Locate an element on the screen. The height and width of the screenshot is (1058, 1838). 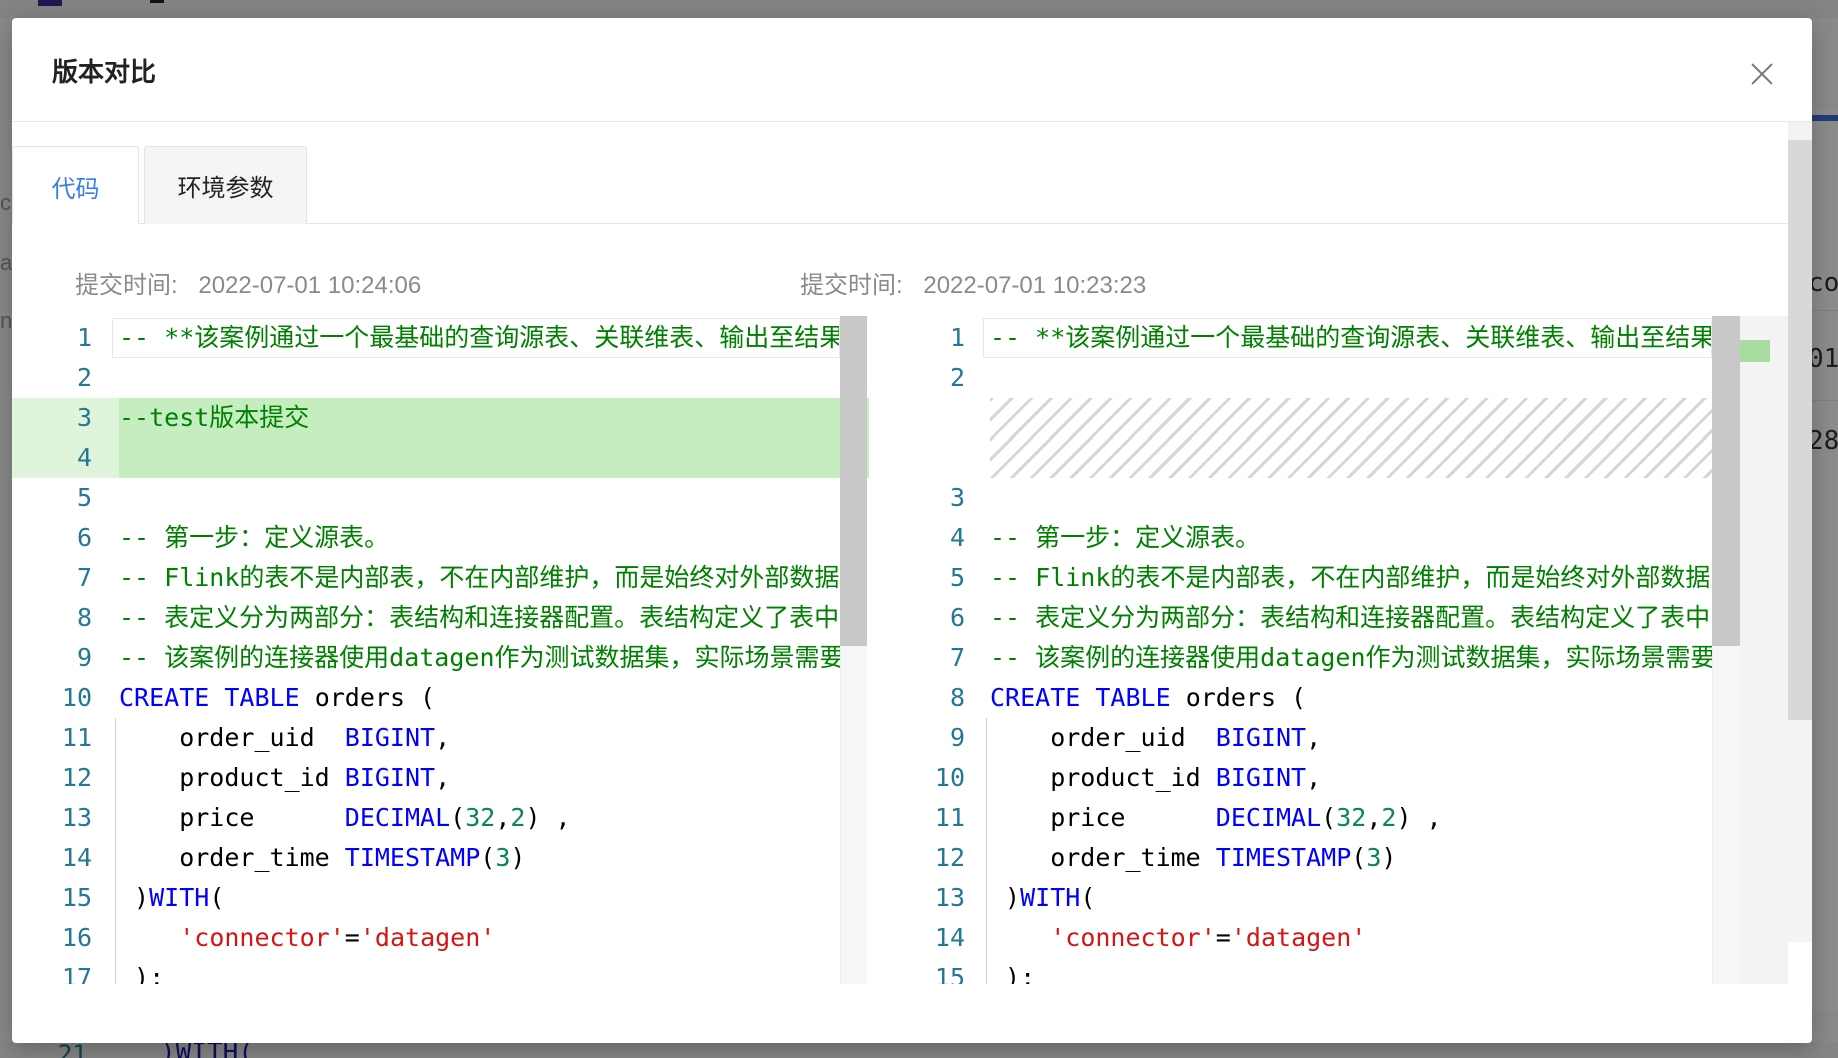
commit-time-value: 2022-07-01 10:24:06 is located at coordinates (310, 285).